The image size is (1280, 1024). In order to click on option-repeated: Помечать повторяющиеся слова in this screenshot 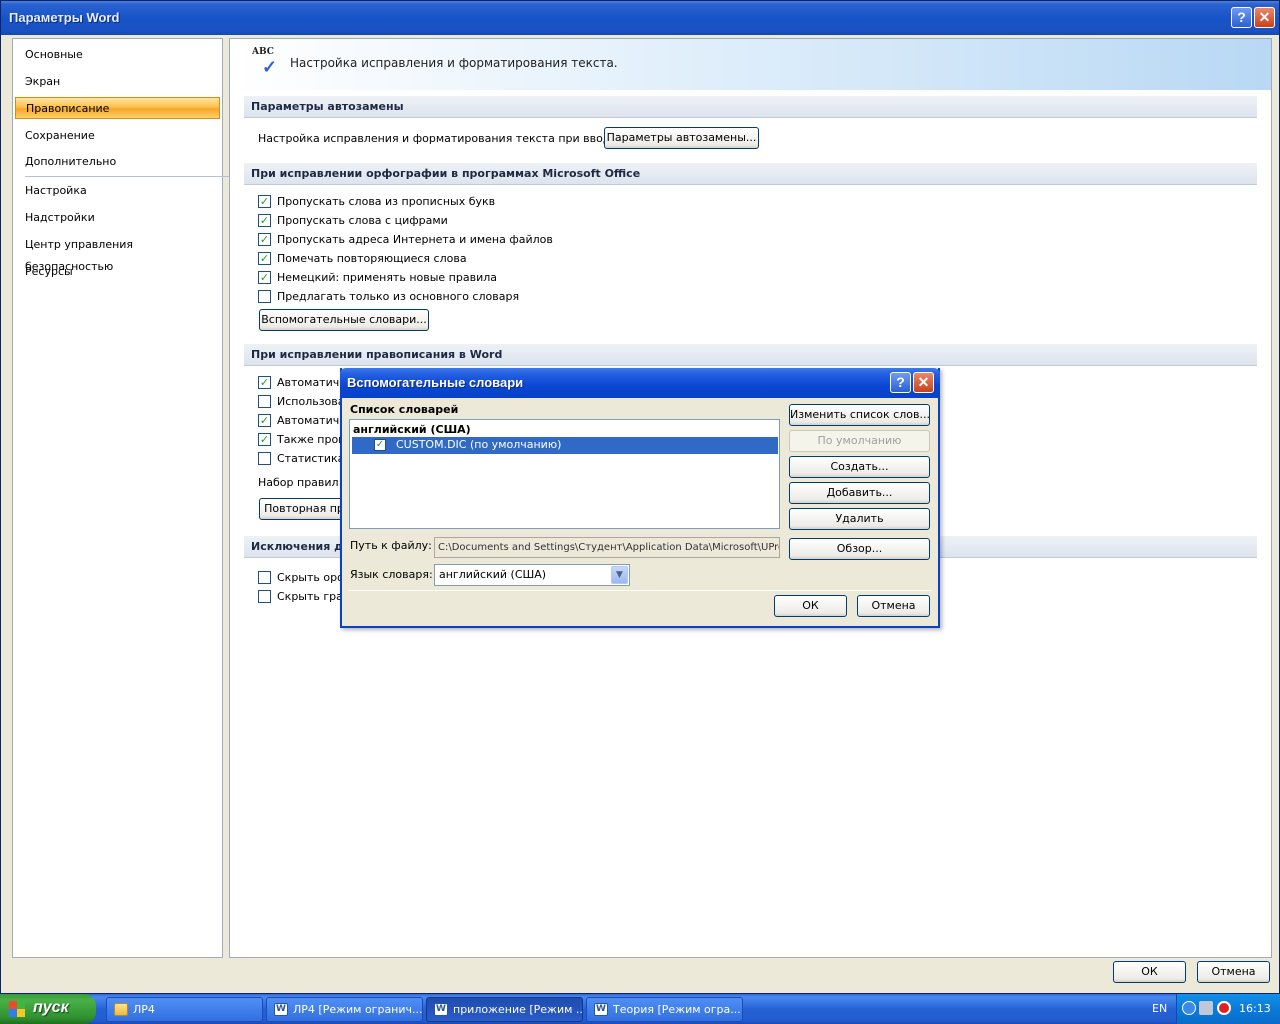, I will do `click(372, 258)`.